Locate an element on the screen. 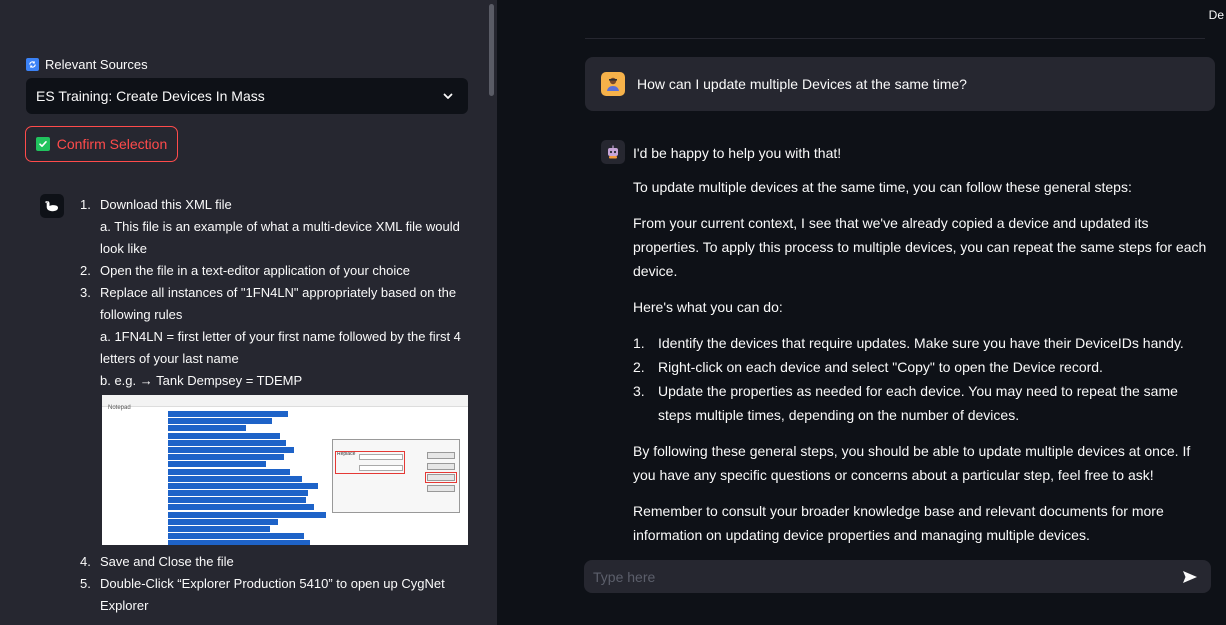  step-number: 3. is located at coordinates (85, 292).